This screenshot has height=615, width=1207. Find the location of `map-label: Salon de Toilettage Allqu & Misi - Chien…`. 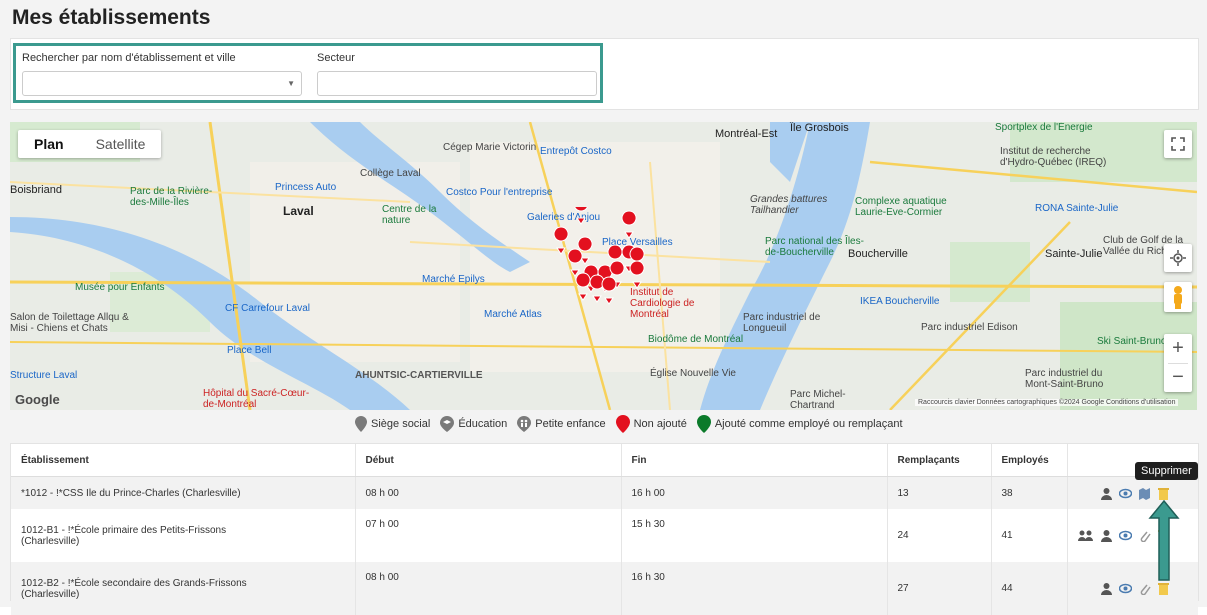

map-label: Salon de Toilettage Allqu & Misi - Chien… is located at coordinates (69, 323).